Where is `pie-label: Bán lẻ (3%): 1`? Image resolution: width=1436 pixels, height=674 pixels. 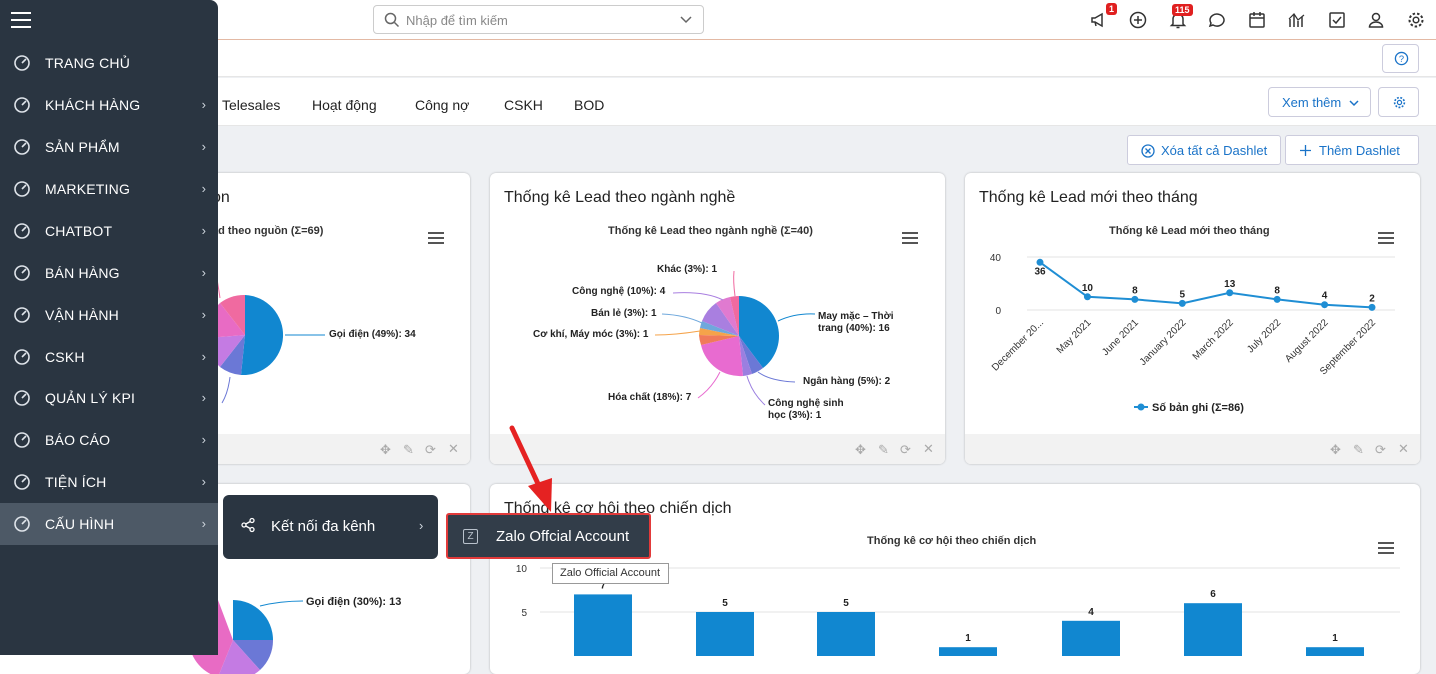 pie-label: Bán lẻ (3%): 1 is located at coordinates (624, 313).